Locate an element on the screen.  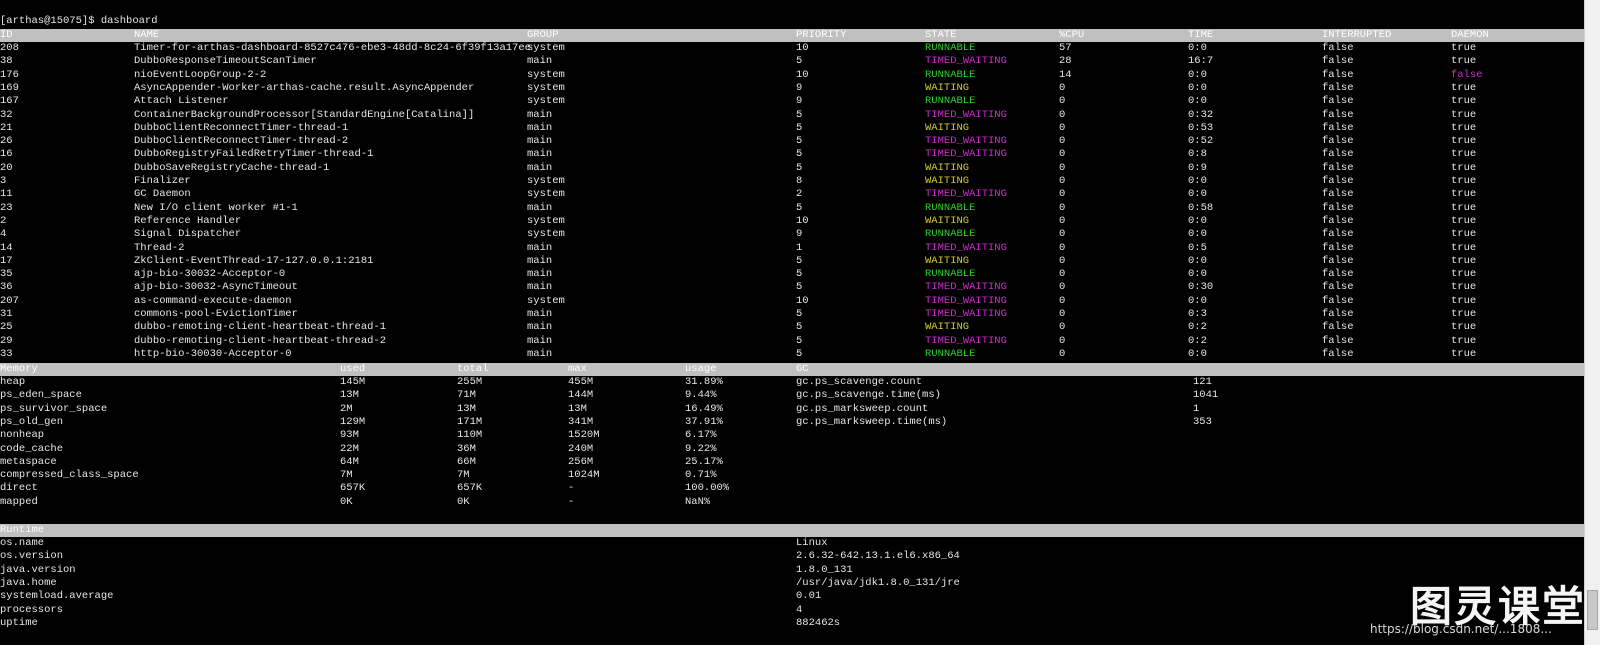
memory-table-header: Memory used total max usage GC is located at coordinates (792, 369).